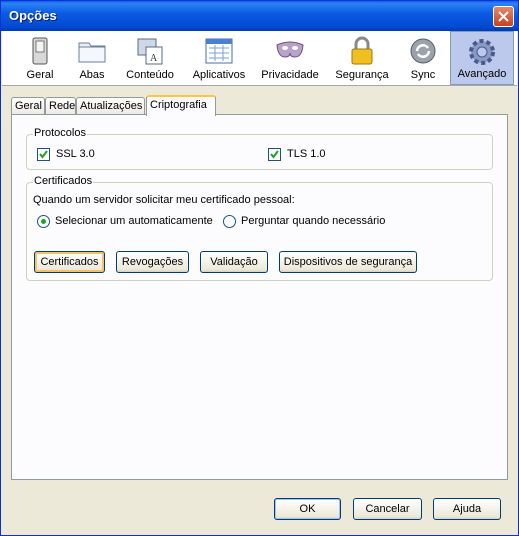 Image resolution: width=519 pixels, height=536 pixels. Describe the element at coordinates (234, 262) in the screenshot. I see `validation-button: Validação` at that location.